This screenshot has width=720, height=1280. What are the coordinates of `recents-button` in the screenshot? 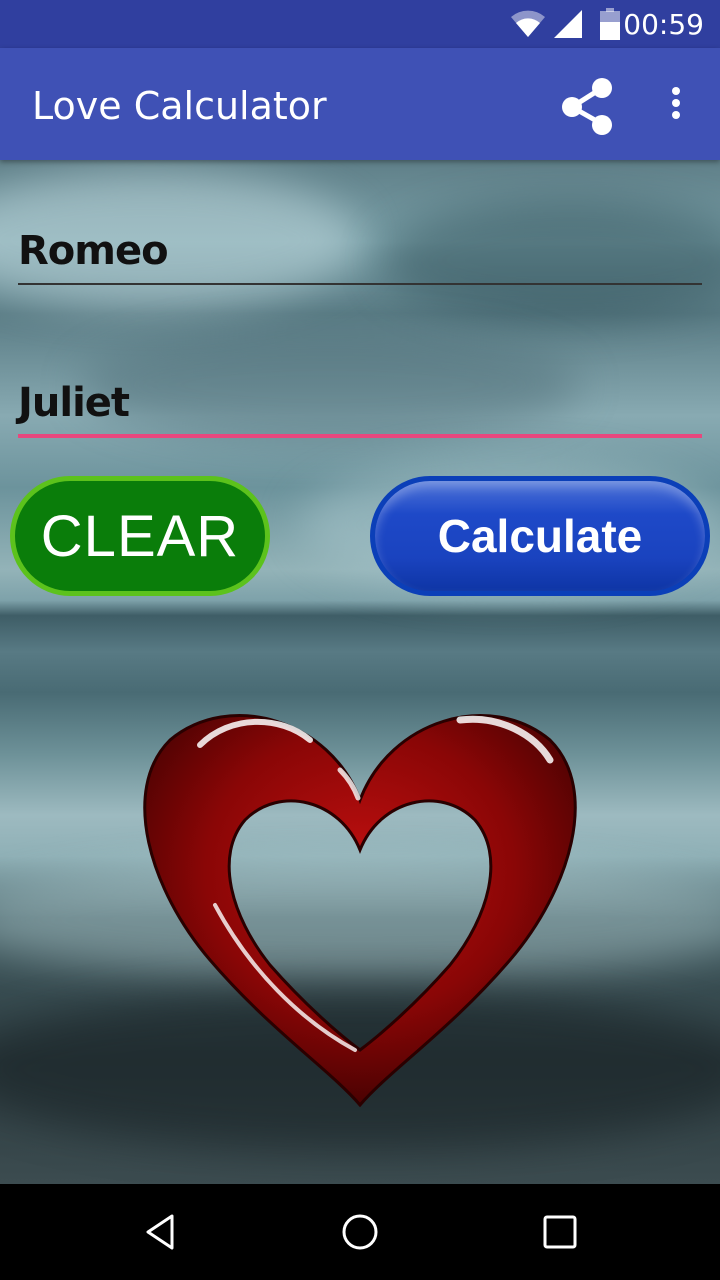 It's located at (560, 1232).